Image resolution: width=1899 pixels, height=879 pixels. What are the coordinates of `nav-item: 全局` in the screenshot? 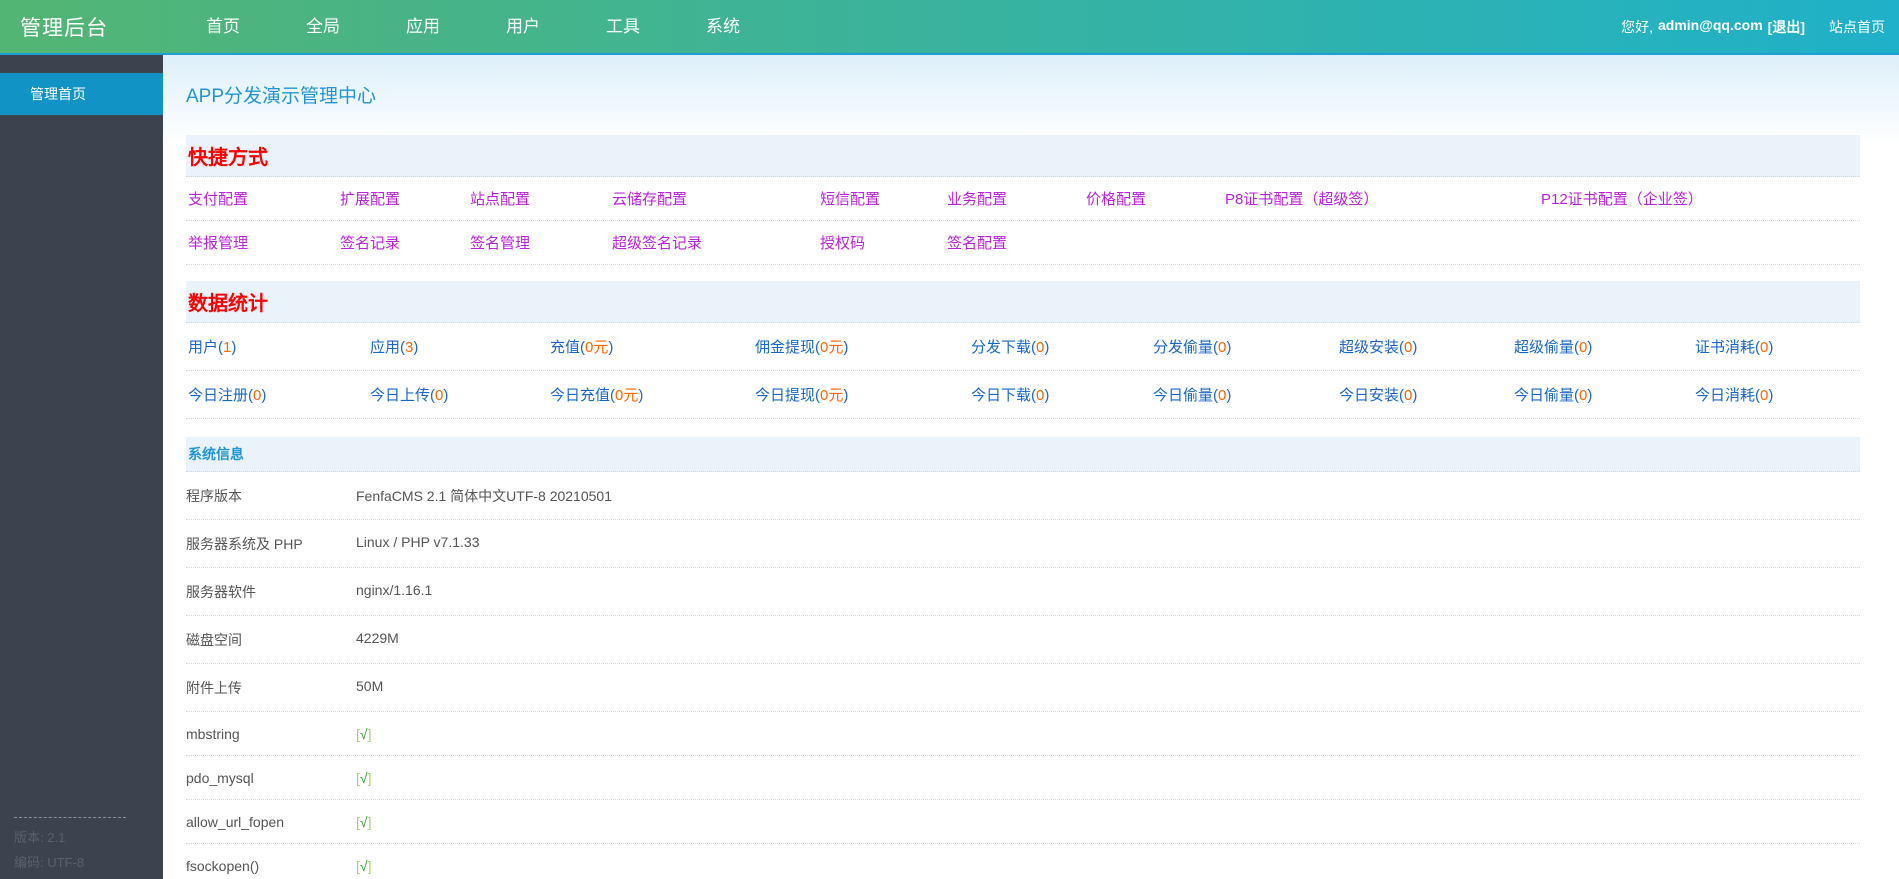 It's located at (323, 26).